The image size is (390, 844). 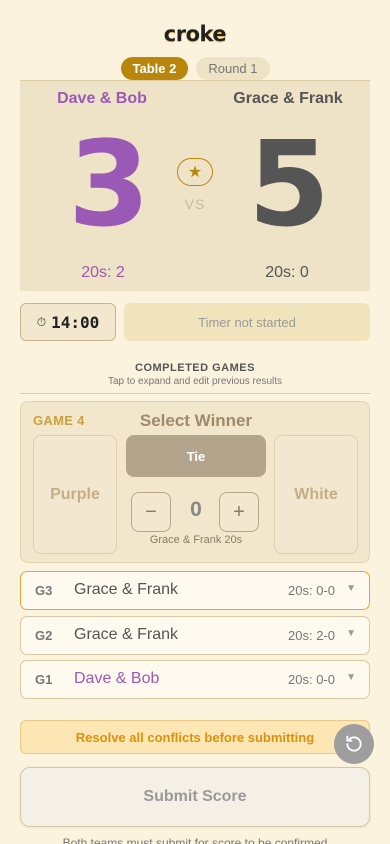 I want to click on twenties-value: 0, so click(x=196, y=509).